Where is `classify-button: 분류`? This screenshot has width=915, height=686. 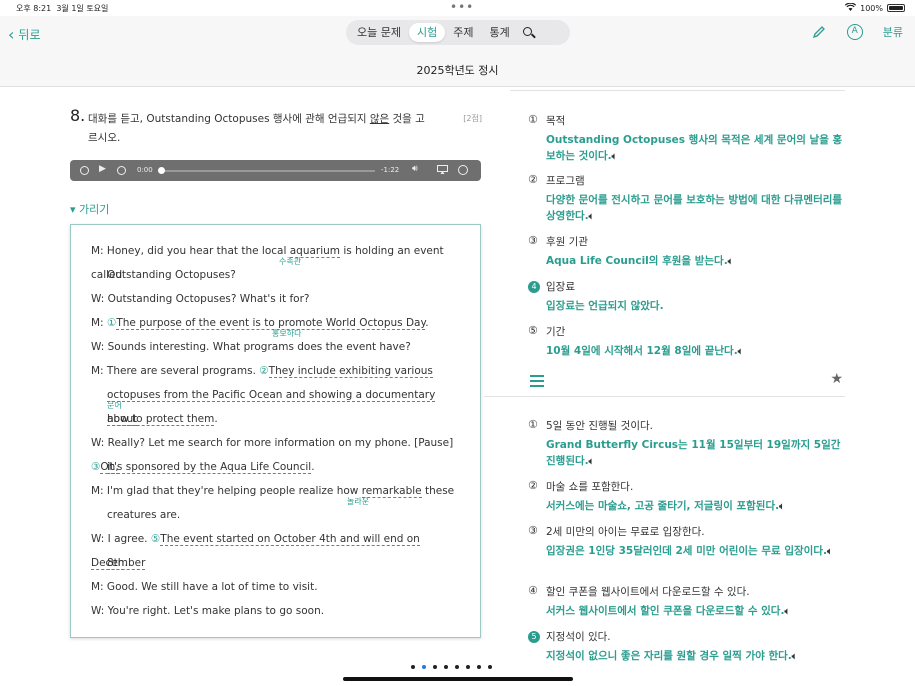
classify-button: 분류 is located at coordinates (893, 32).